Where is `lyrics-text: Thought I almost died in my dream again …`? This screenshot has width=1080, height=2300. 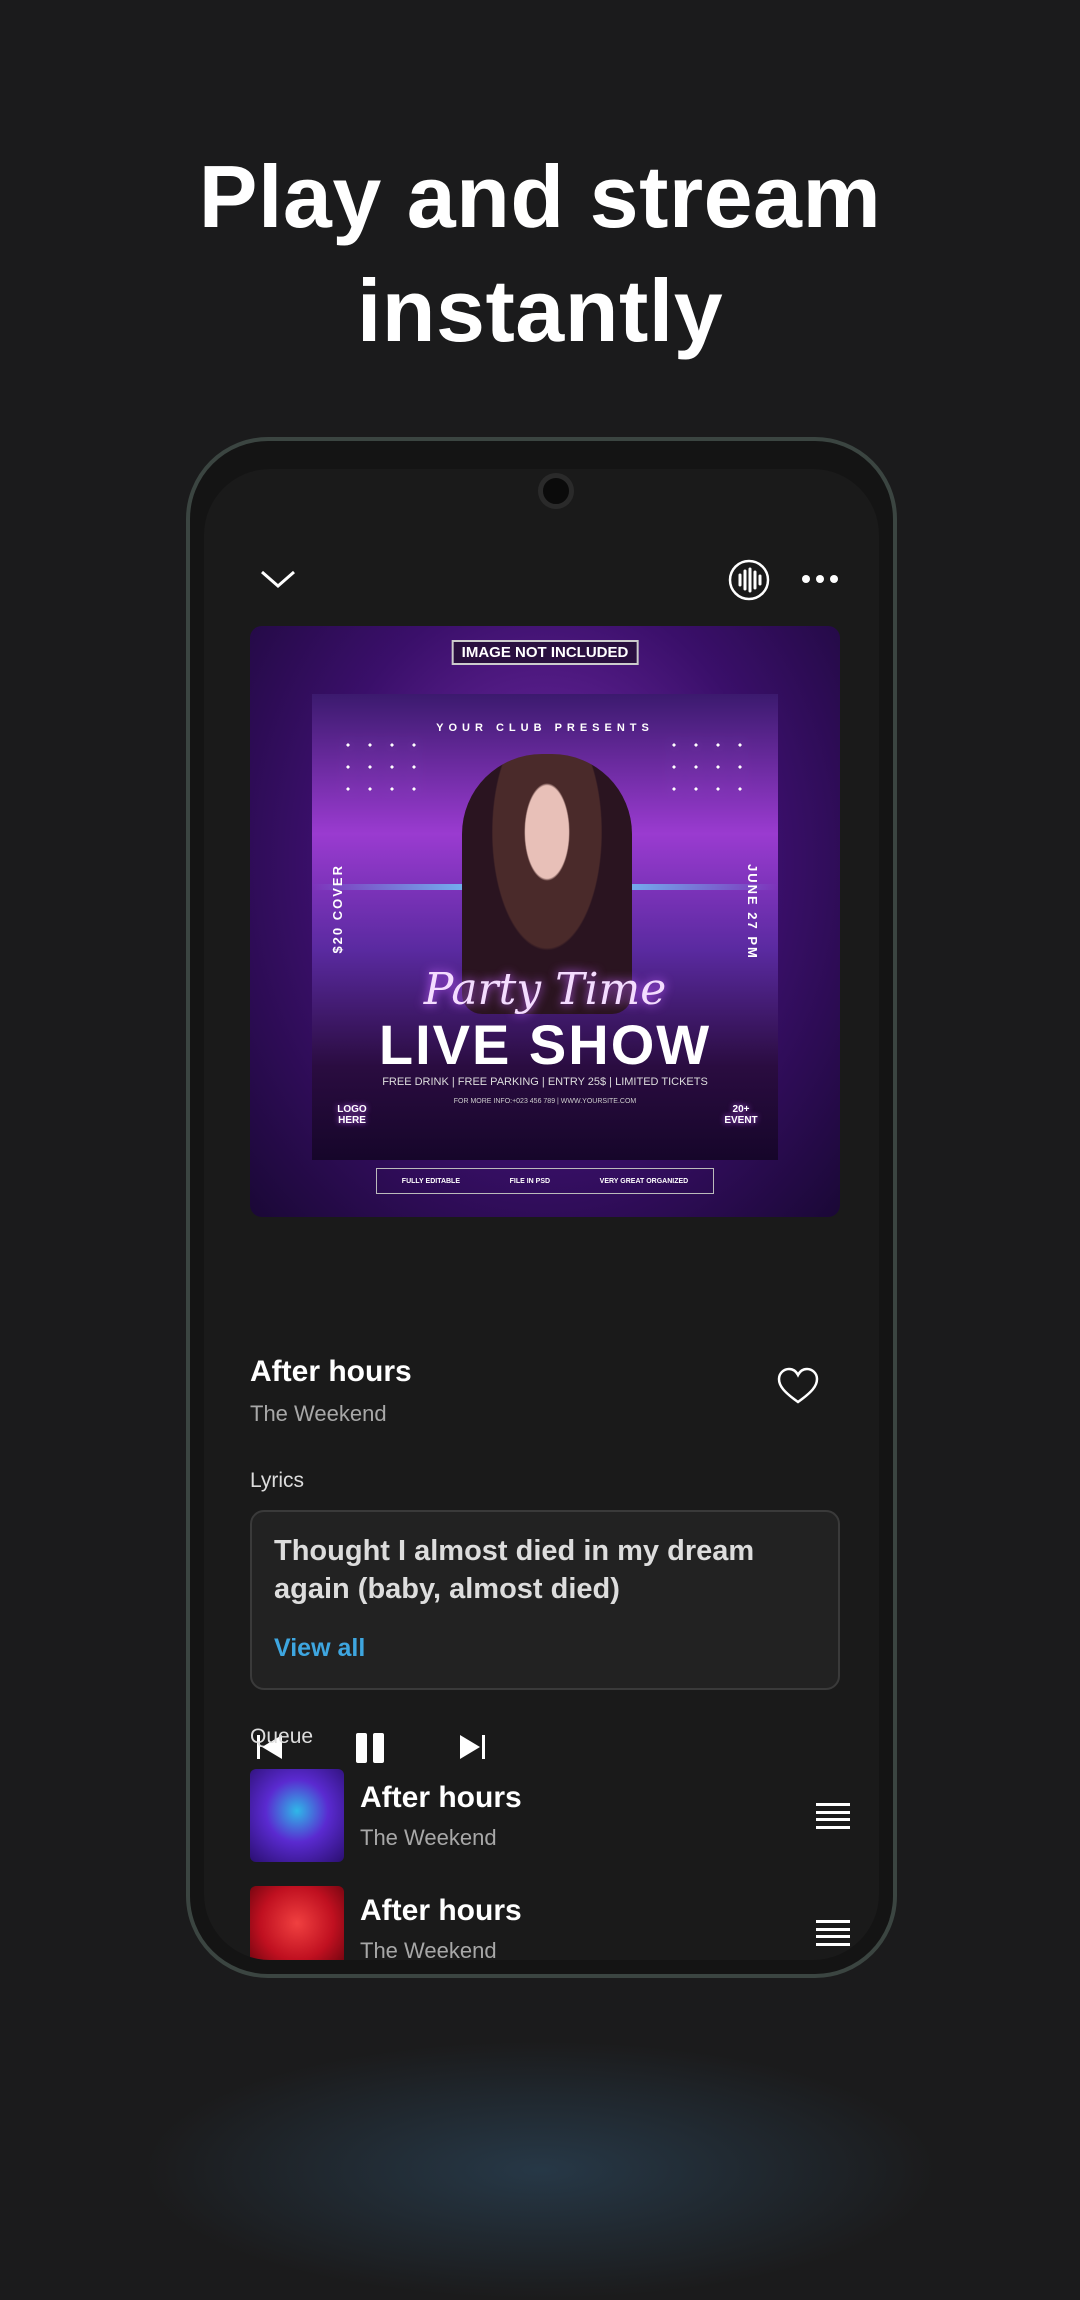
lyrics-text: Thought I almost died in my dream again … is located at coordinates (514, 1570).